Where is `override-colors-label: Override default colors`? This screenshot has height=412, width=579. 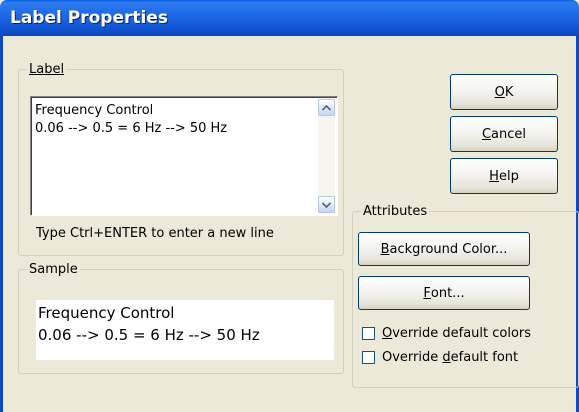 override-colors-label: Override default colors is located at coordinates (457, 333).